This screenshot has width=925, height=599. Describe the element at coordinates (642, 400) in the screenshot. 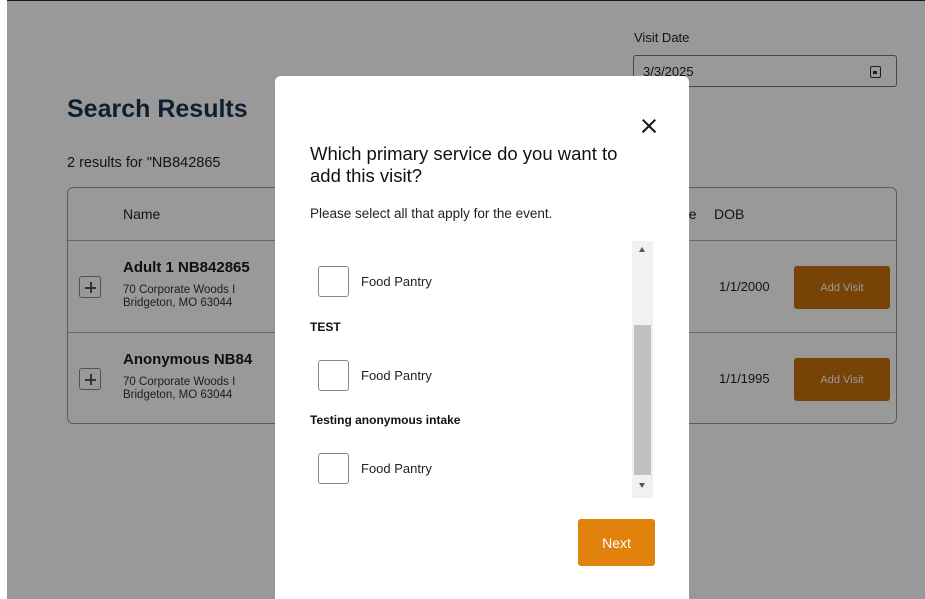

I see `scrollbar-thumb` at that location.